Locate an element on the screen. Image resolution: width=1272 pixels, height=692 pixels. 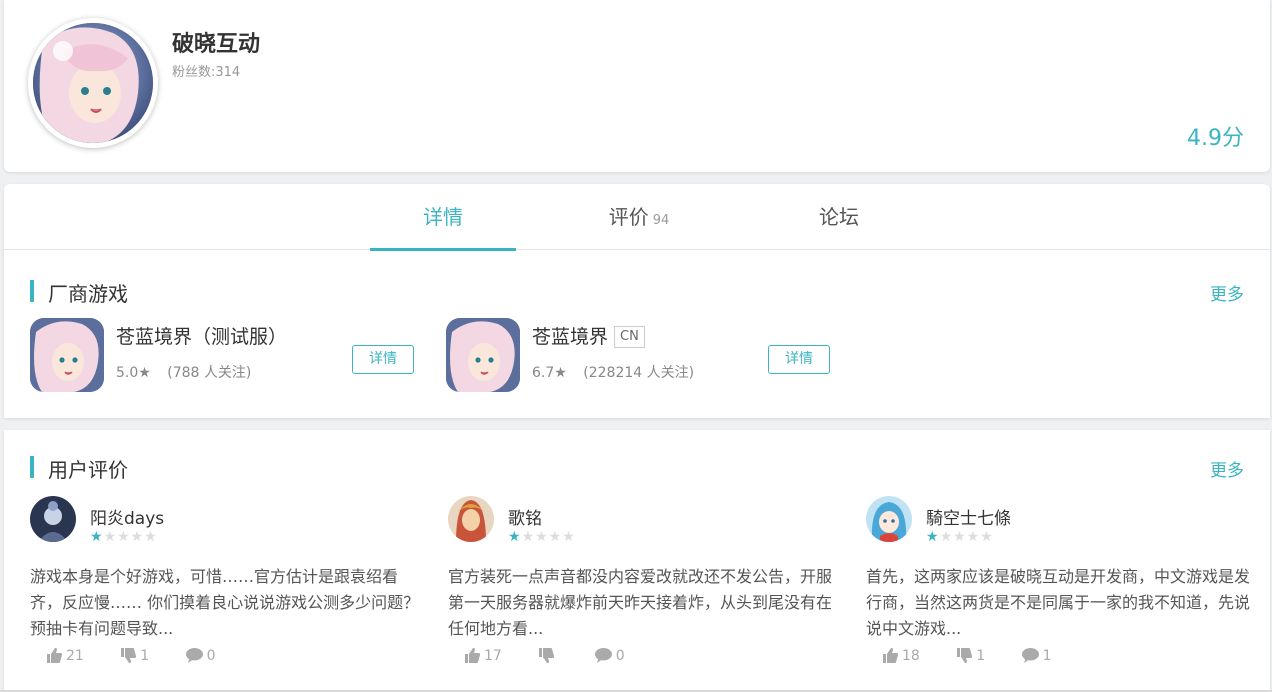
game-meta: 5.0★ (788 人关注) is located at coordinates (183, 372).